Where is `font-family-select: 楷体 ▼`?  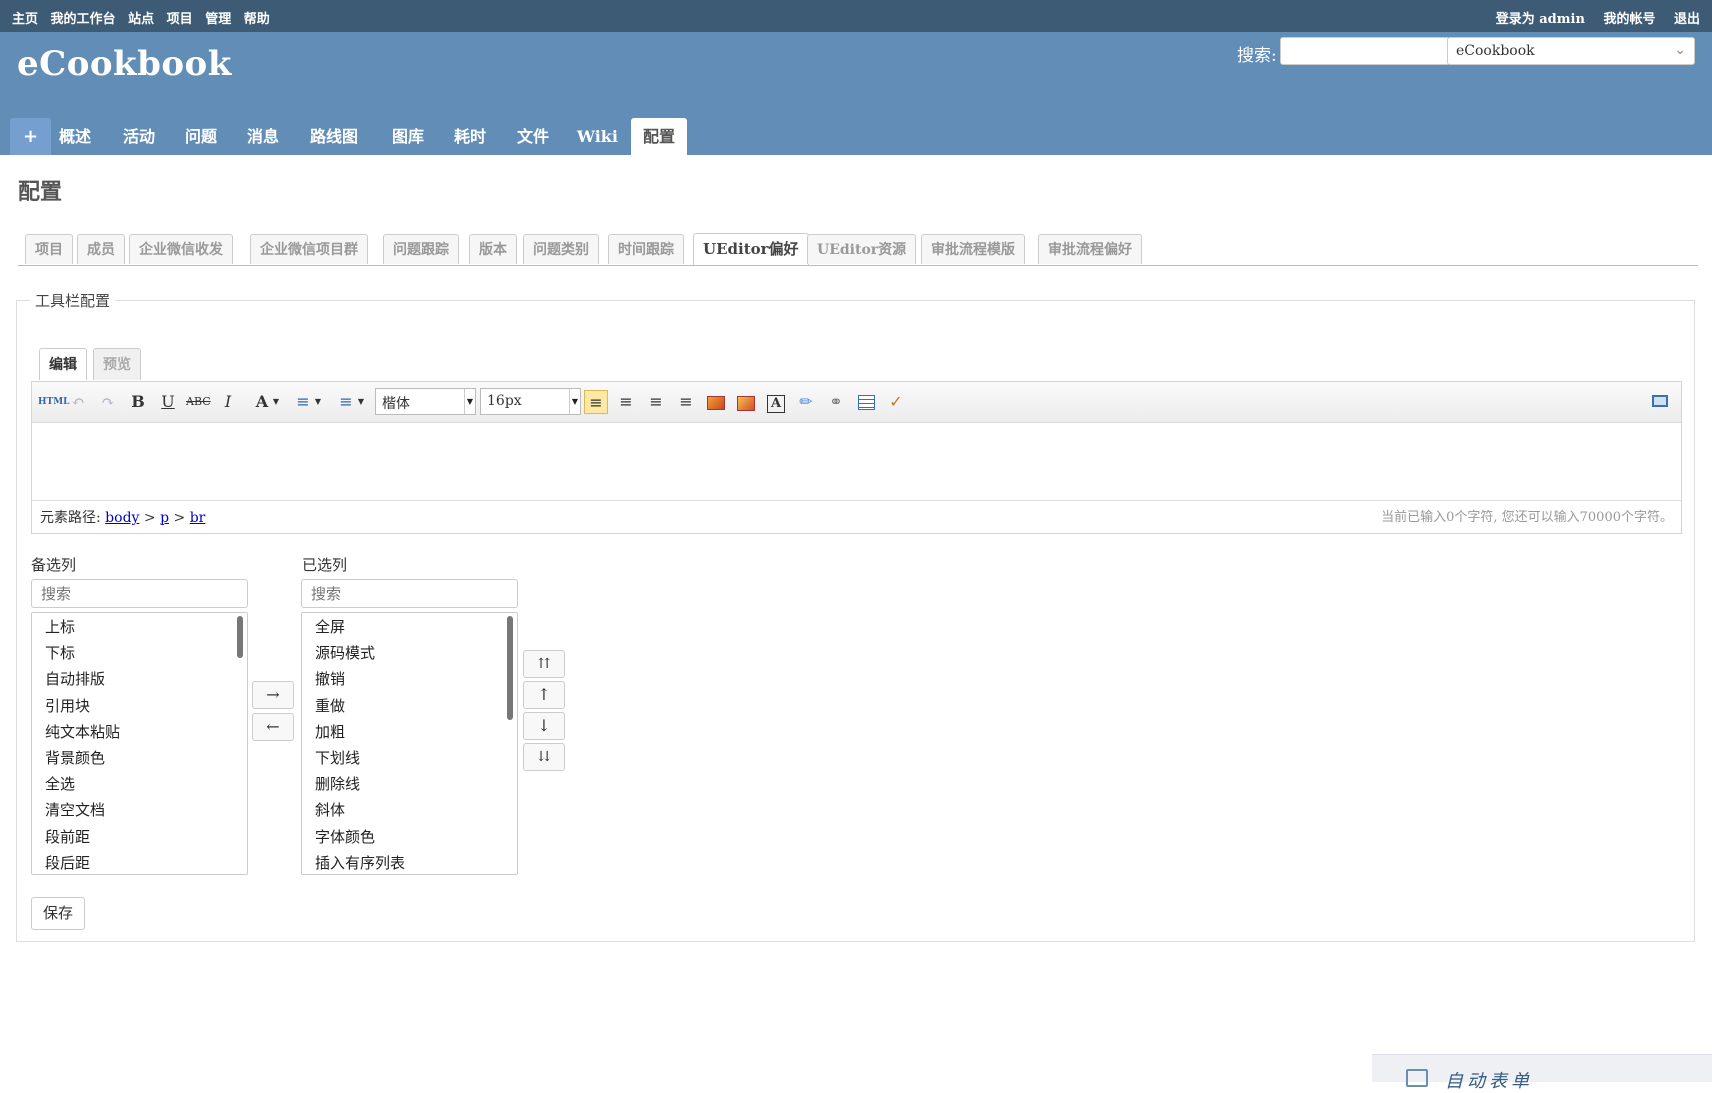 font-family-select: 楷体 ▼ is located at coordinates (425, 401).